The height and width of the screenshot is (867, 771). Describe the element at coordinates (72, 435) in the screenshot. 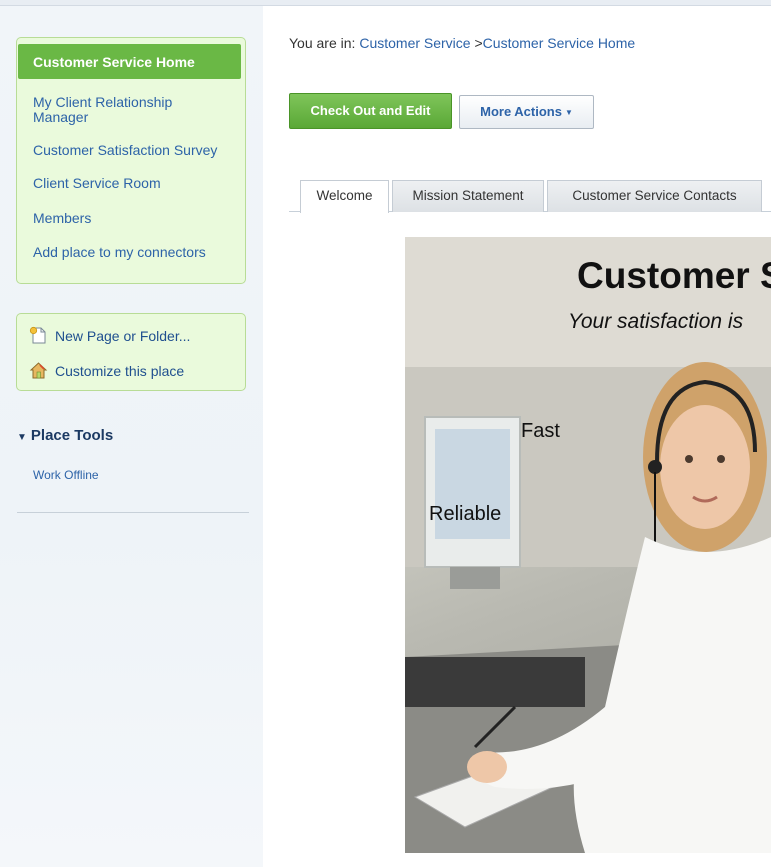

I see `place-tools-heading: Place Tools` at that location.